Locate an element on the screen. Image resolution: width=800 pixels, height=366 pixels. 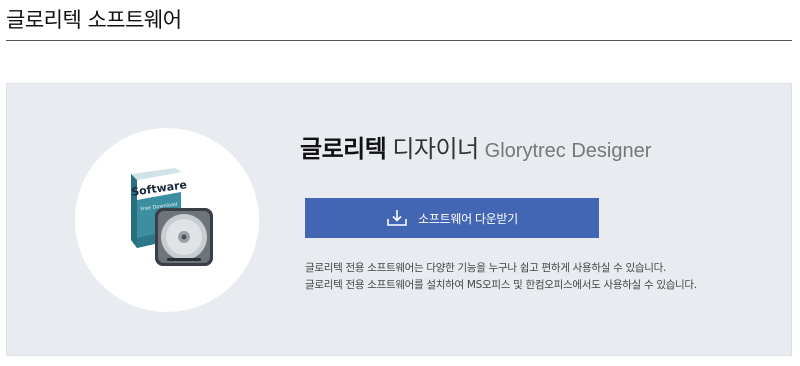
download-software-button: 소프트웨어 다운받기 is located at coordinates (452, 218).